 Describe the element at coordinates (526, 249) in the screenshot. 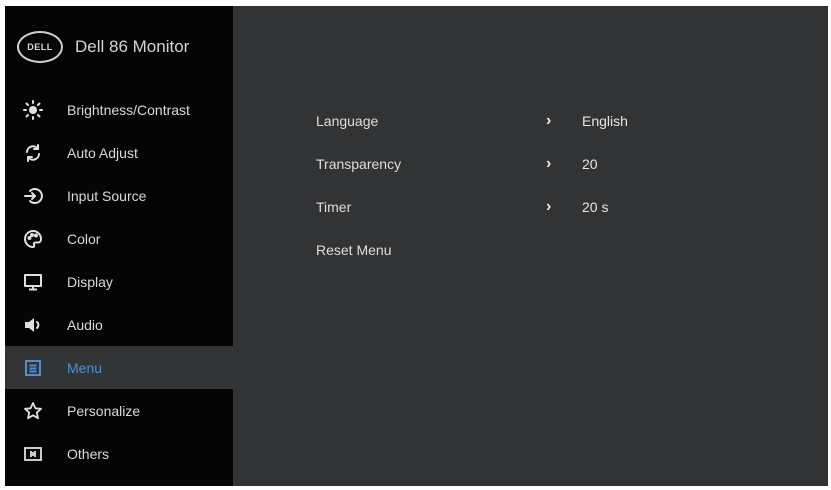

I see `setting-row-reset-menu: Reset Menu` at that location.